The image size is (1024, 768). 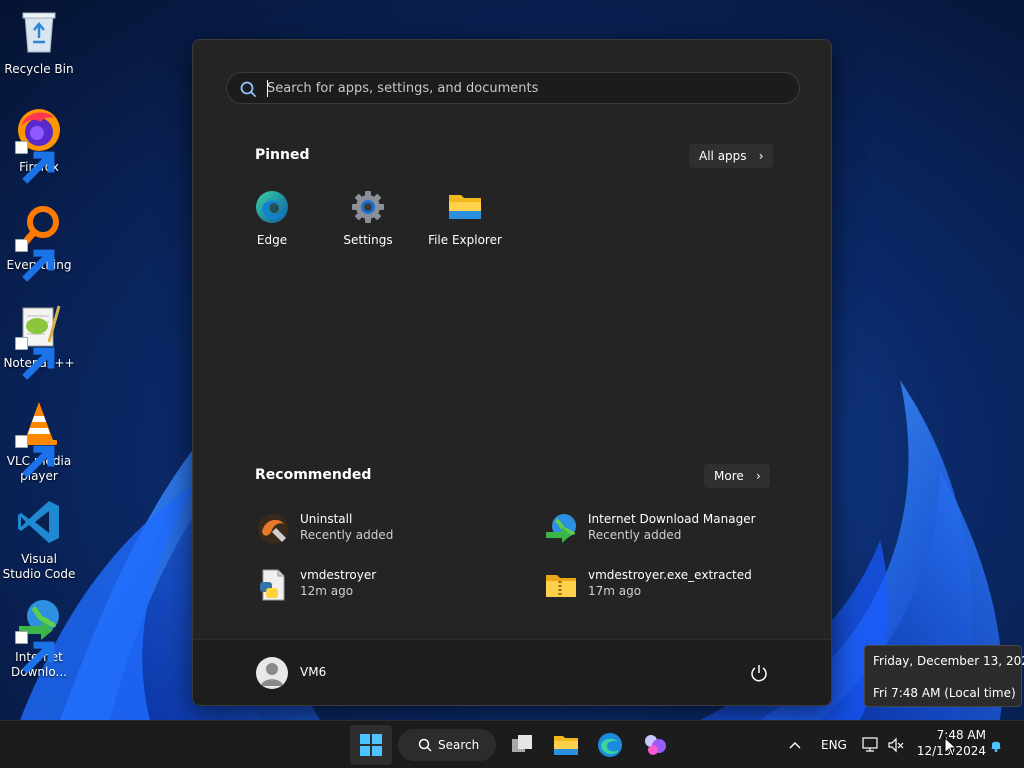 I want to click on recommended-item-name: Internet Download Manager, so click(x=672, y=519).